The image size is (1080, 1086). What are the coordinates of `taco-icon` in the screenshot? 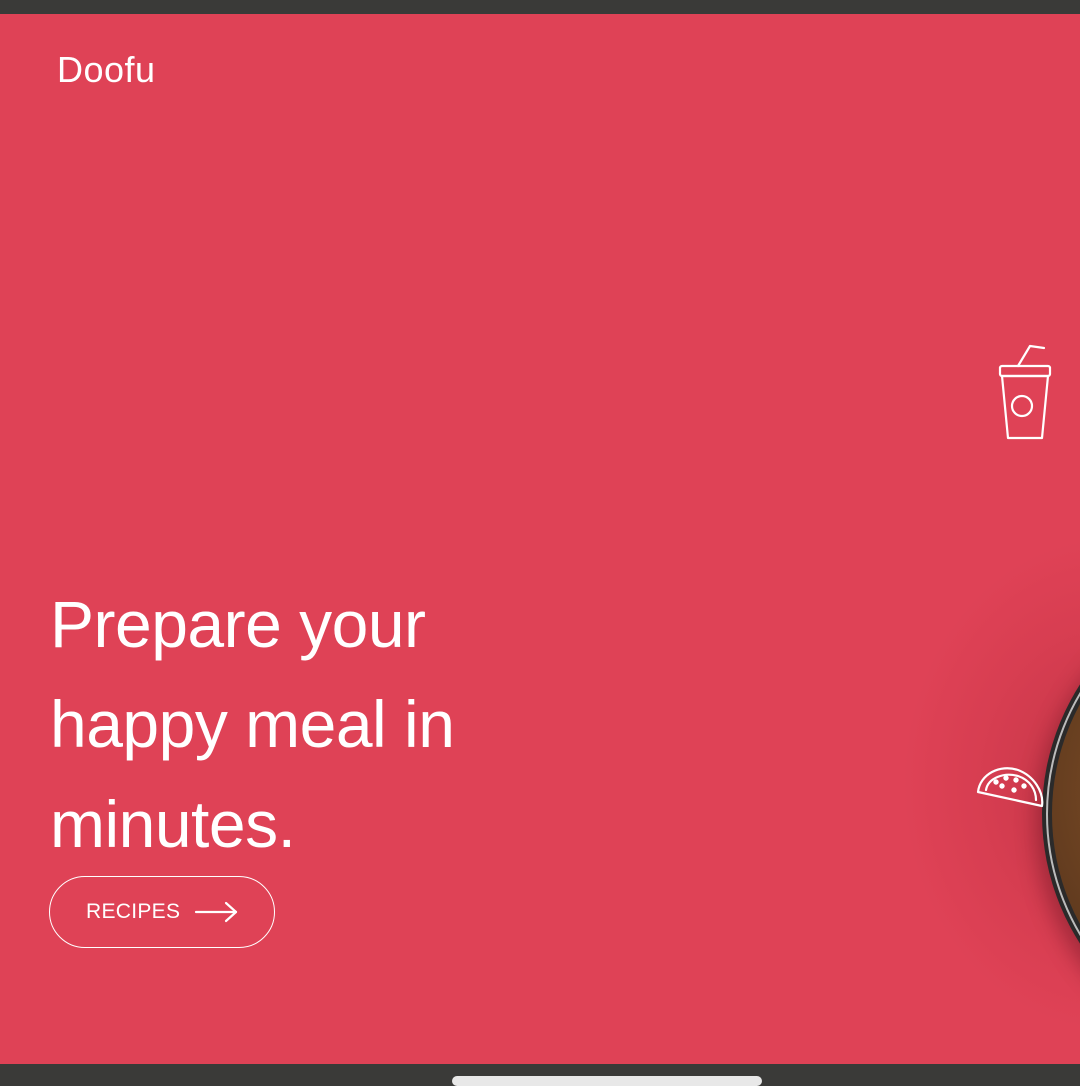 It's located at (1010, 787).